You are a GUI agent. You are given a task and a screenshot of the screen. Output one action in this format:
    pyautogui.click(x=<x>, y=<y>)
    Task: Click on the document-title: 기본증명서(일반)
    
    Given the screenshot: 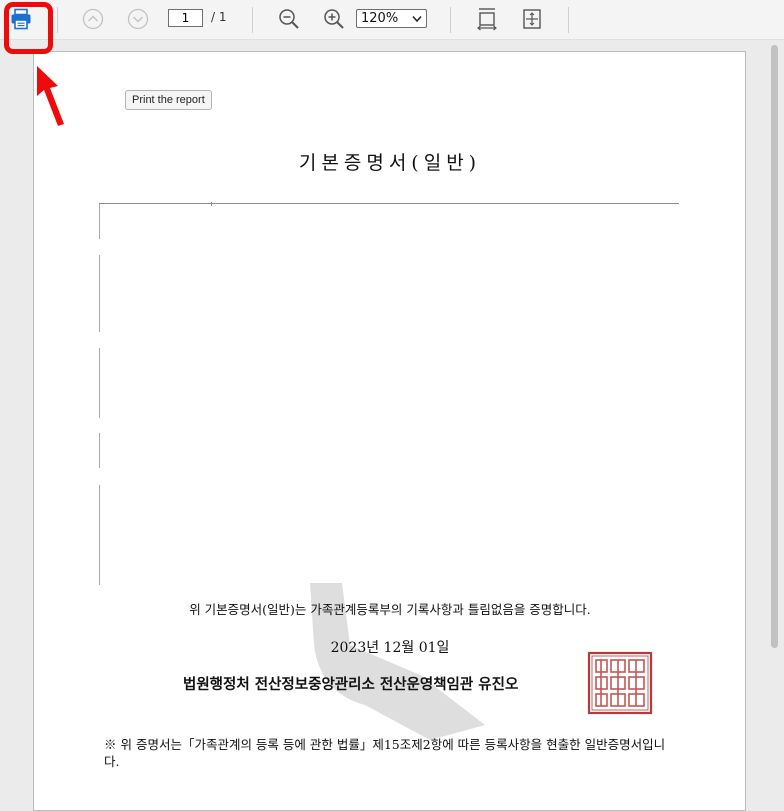 What is the action you would take?
    pyautogui.click(x=390, y=163)
    